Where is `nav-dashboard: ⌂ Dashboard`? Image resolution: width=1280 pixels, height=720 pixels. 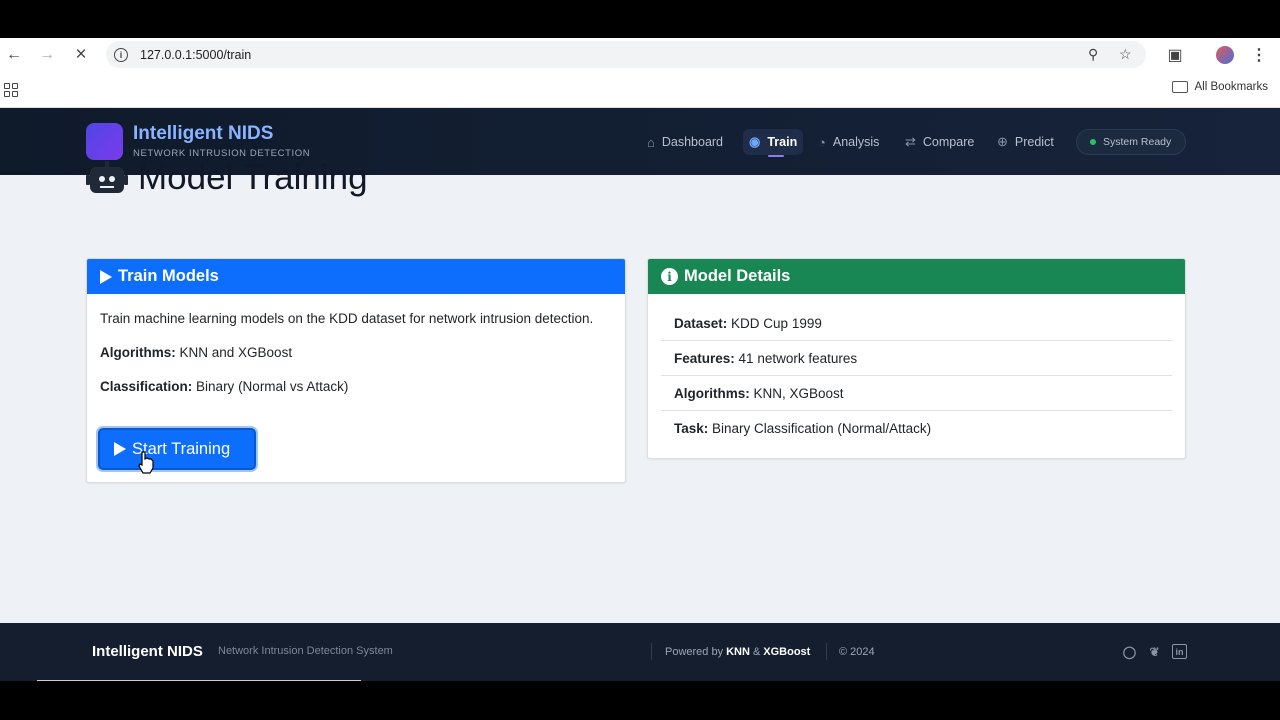
nav-dashboard: ⌂ Dashboard is located at coordinates (685, 142).